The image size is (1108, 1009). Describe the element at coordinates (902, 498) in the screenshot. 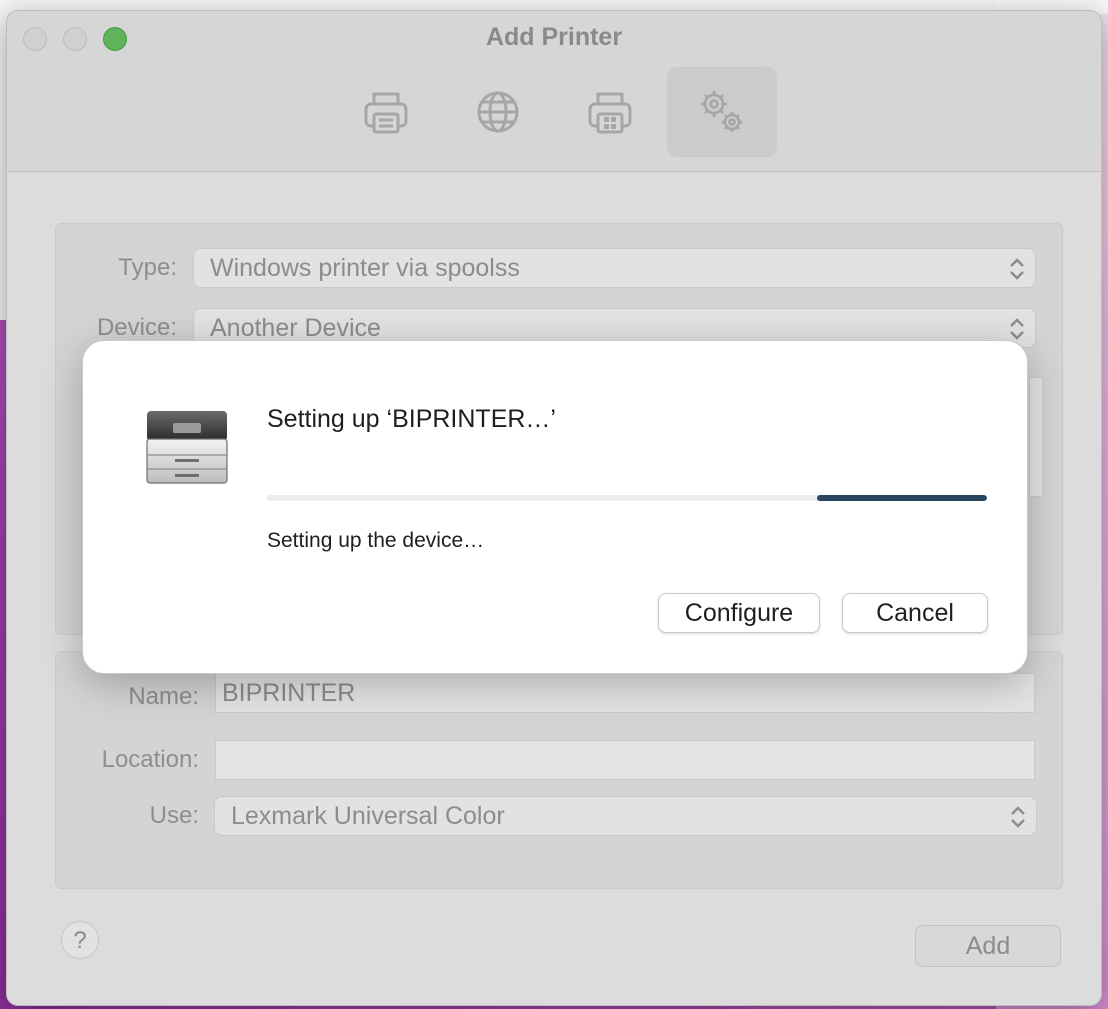

I see `progress-indicator` at that location.